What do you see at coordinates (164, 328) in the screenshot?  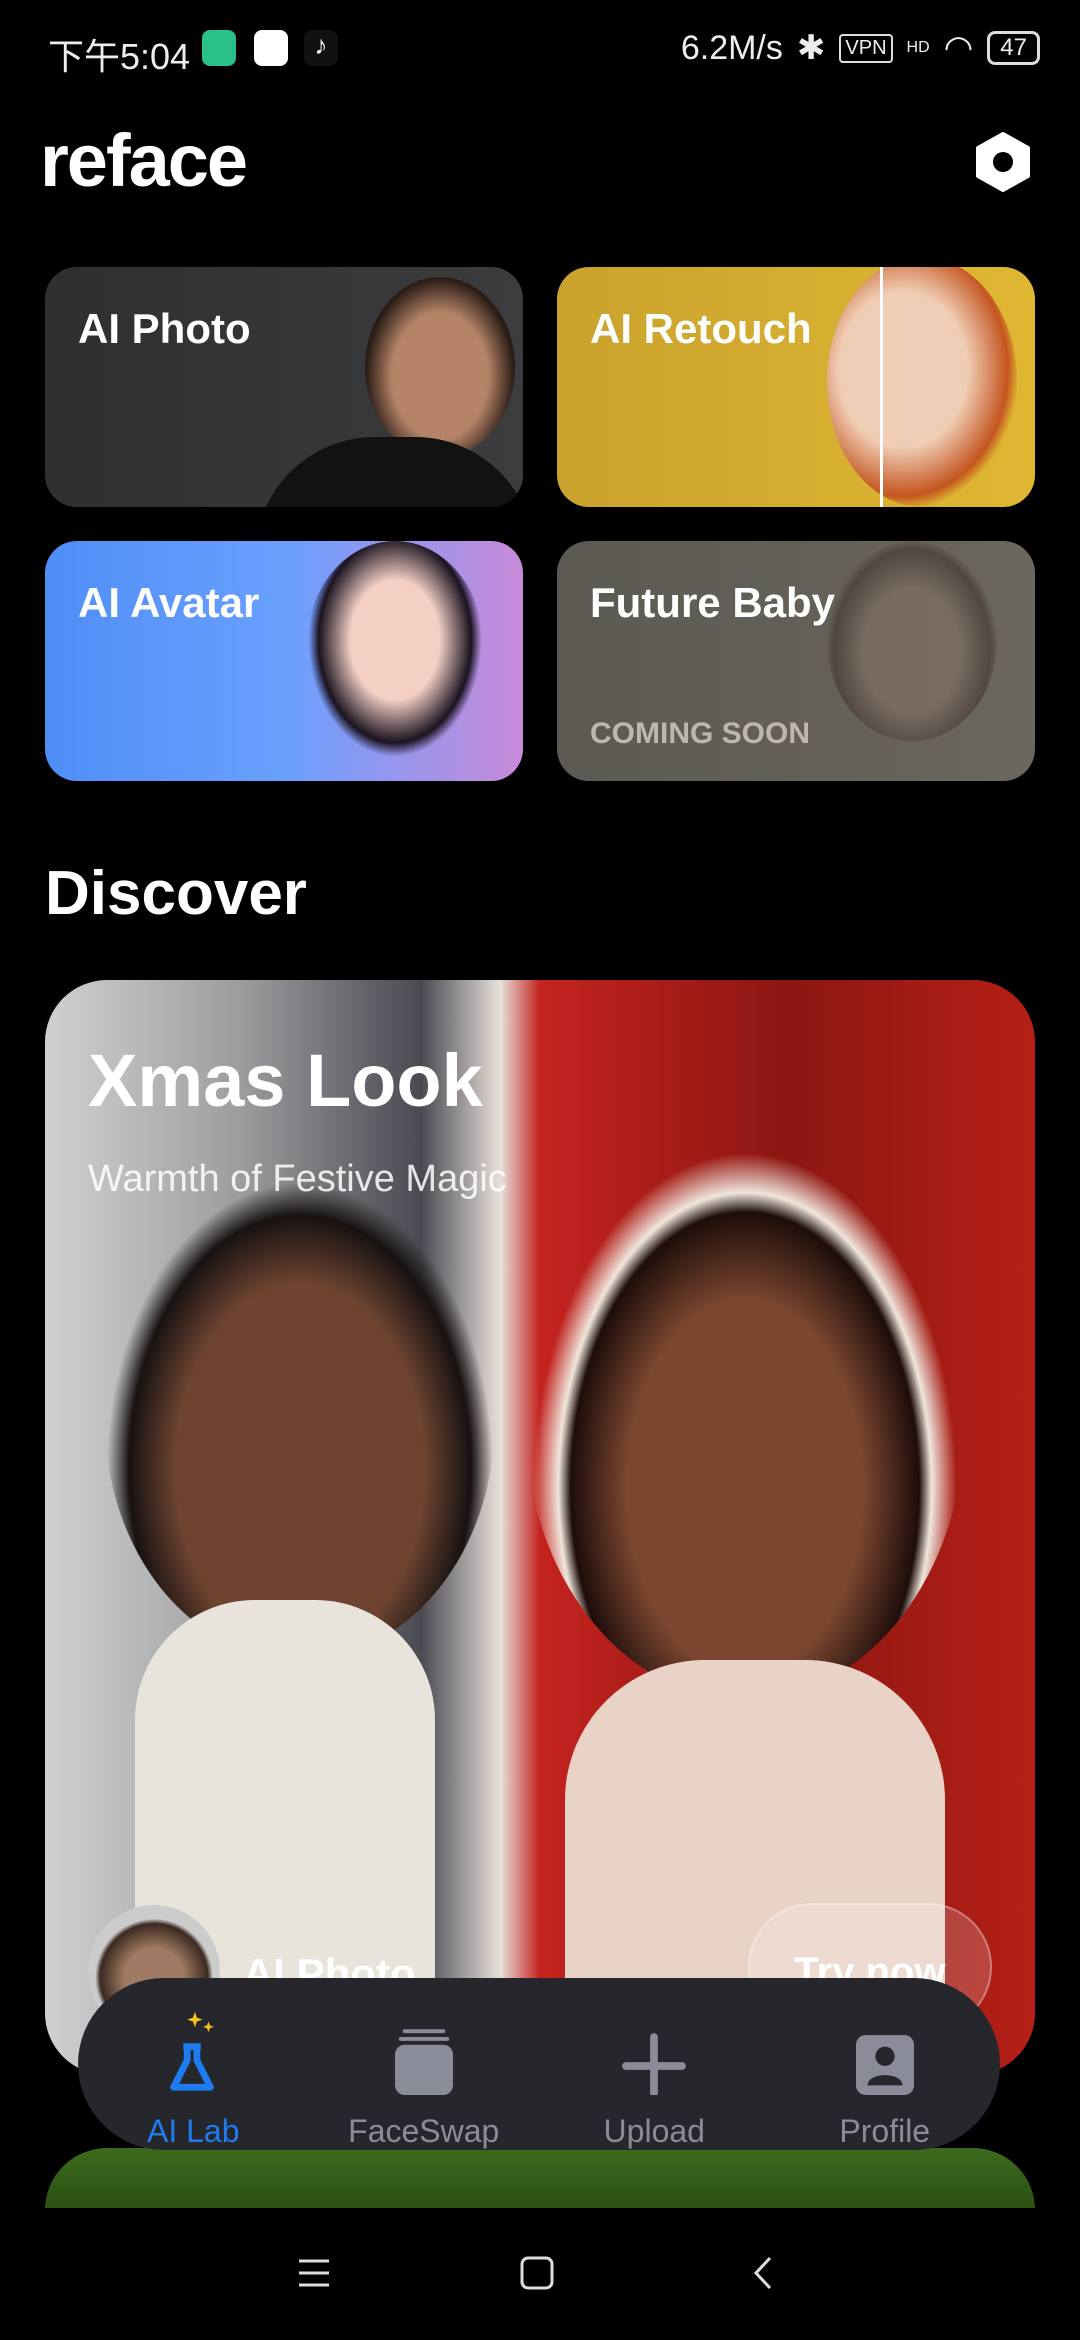 I see `tool-label: AI Photo` at bounding box center [164, 328].